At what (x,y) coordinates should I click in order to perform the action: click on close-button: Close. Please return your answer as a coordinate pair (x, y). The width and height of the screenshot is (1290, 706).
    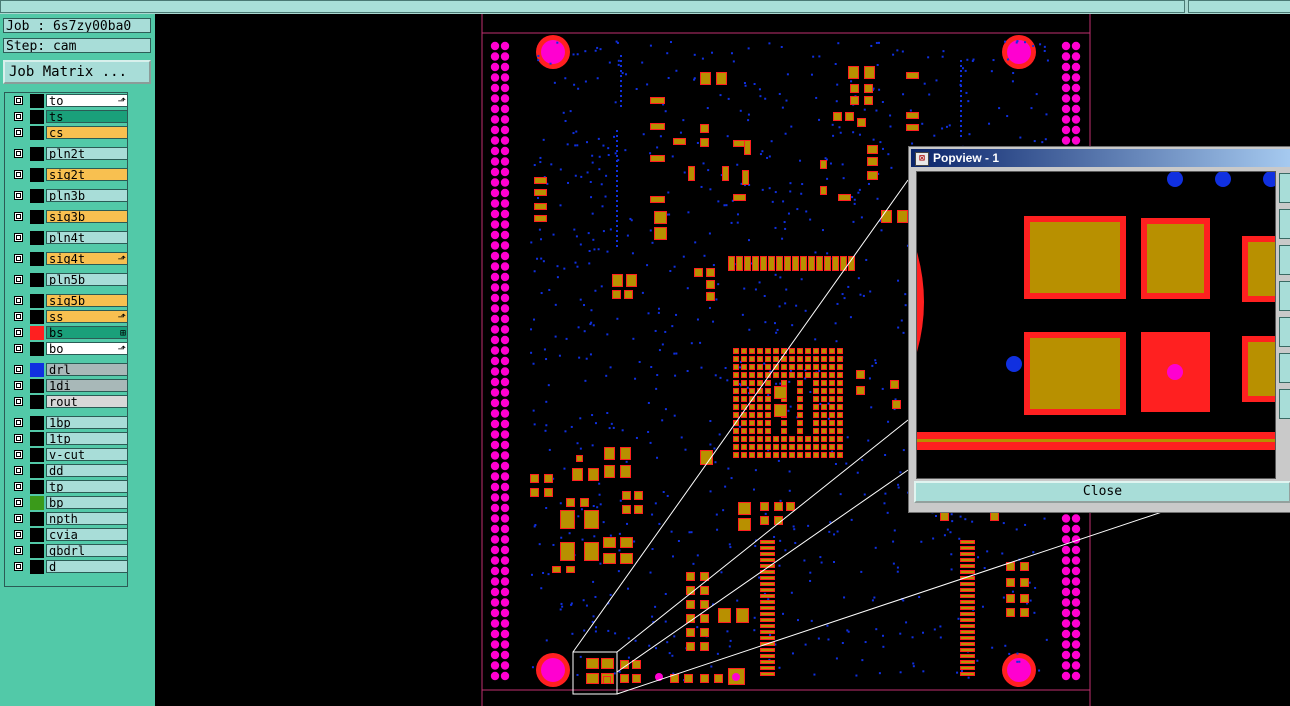
    Looking at the image, I should click on (1102, 492).